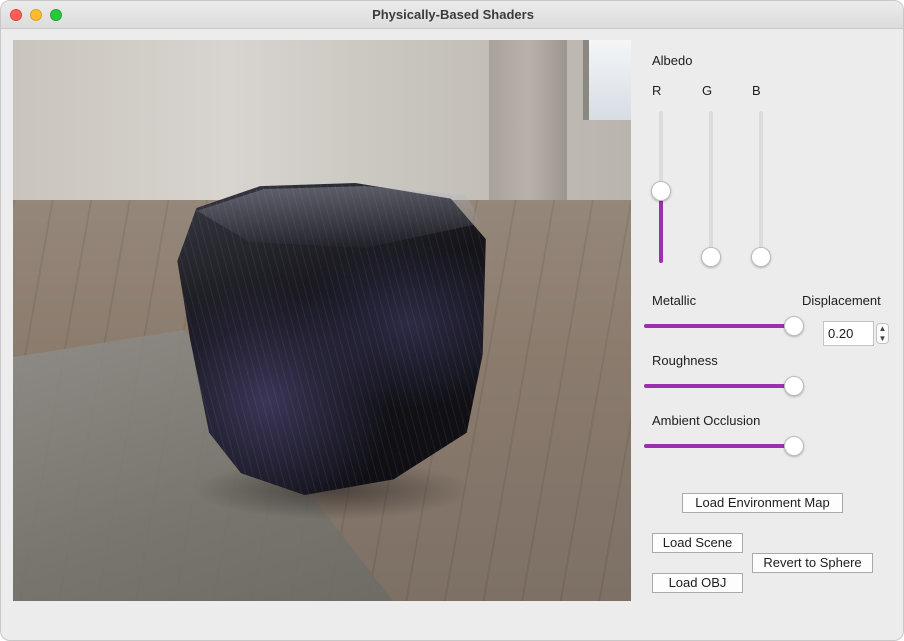  What do you see at coordinates (762, 503) in the screenshot?
I see `load-environment-map-button: Load Environment Map` at bounding box center [762, 503].